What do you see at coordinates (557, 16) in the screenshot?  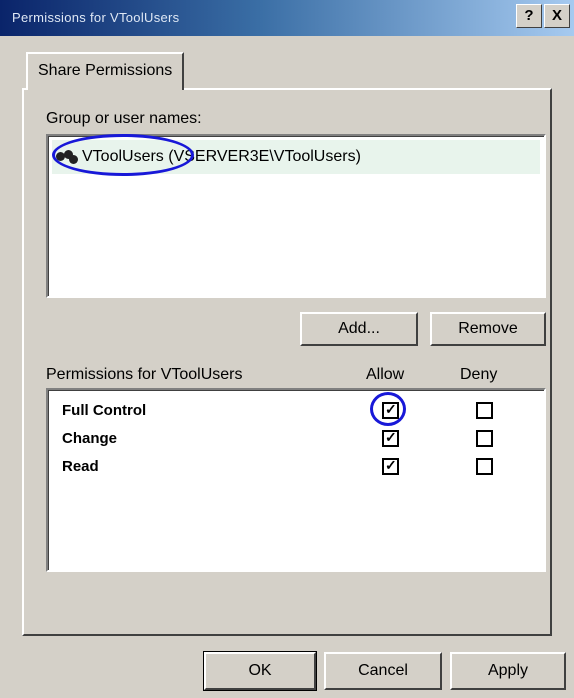 I see `close-button: X` at bounding box center [557, 16].